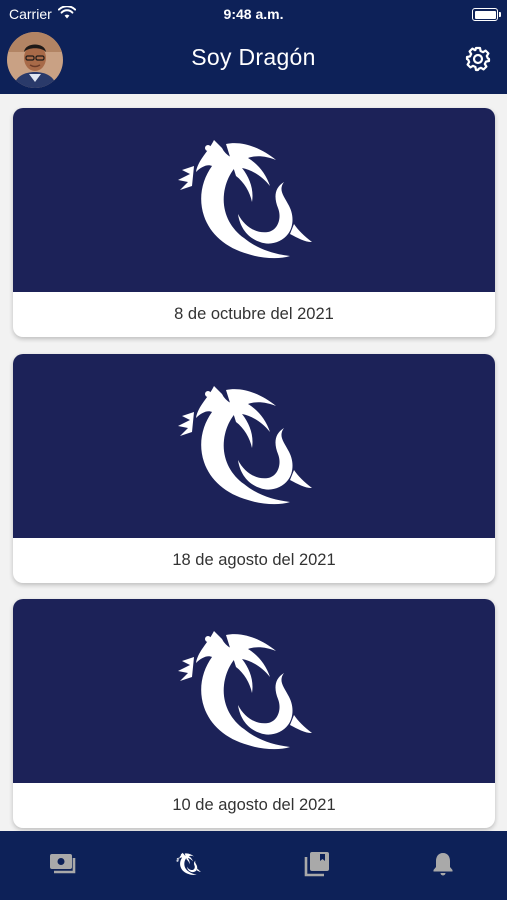  What do you see at coordinates (254, 805) in the screenshot?
I see `card-date: 10 de agosto del 2021` at bounding box center [254, 805].